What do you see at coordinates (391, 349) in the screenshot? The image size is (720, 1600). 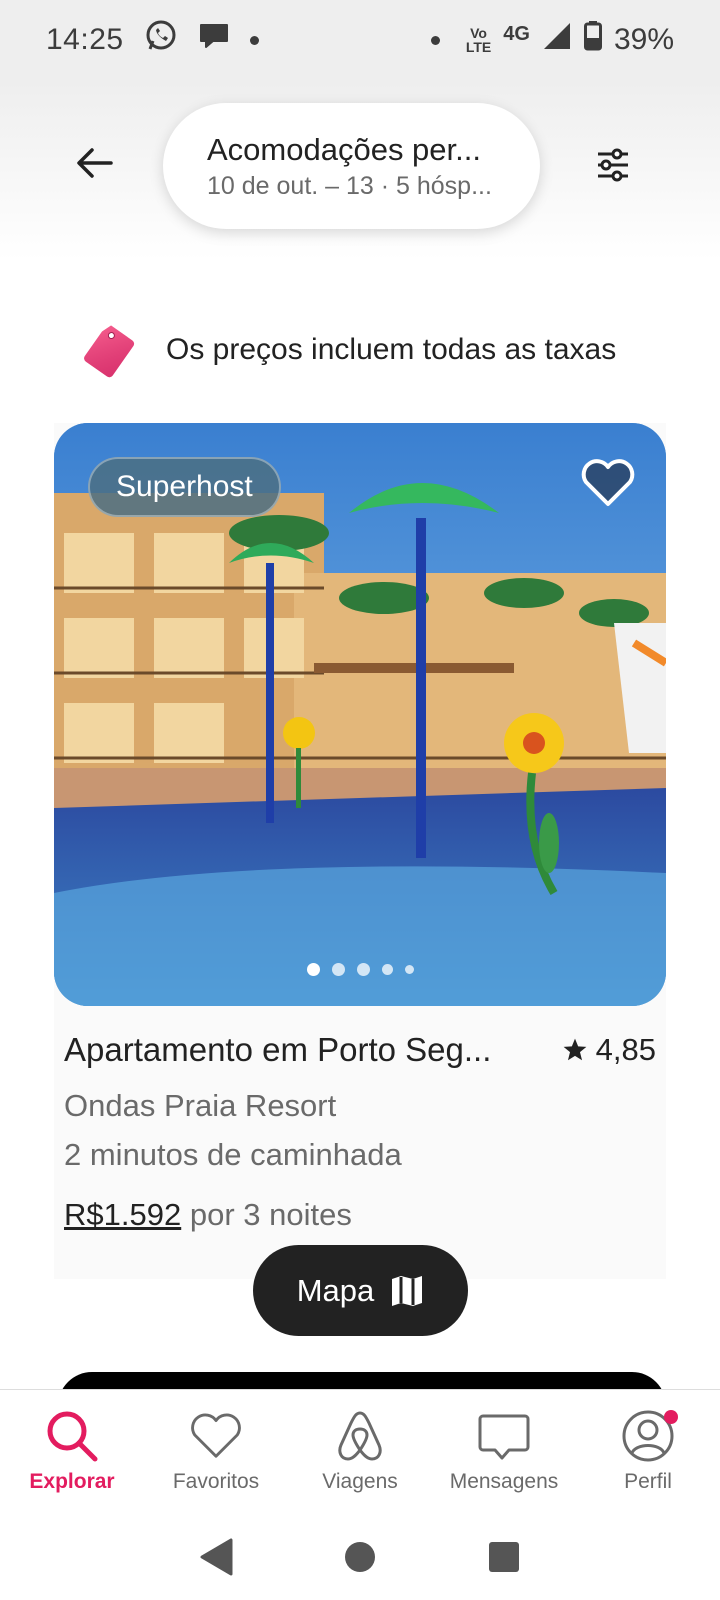 I see `fees-banner-text: Os preços incluem todas as taxas` at bounding box center [391, 349].